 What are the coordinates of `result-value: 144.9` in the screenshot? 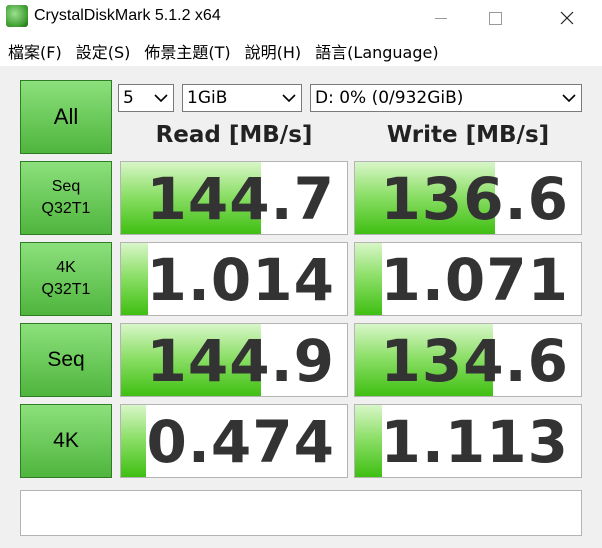 It's located at (240, 361).